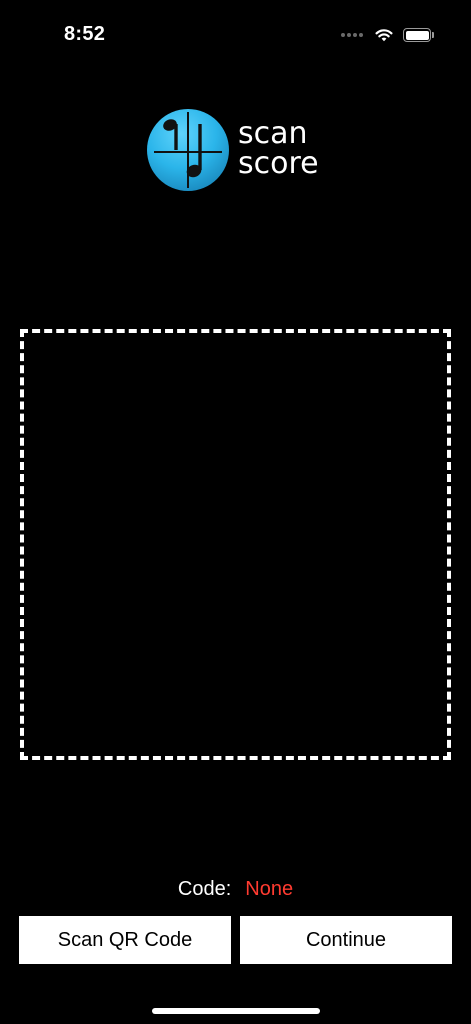 Image resolution: width=471 pixels, height=1024 pixels. I want to click on home-indicator, so click(236, 1011).